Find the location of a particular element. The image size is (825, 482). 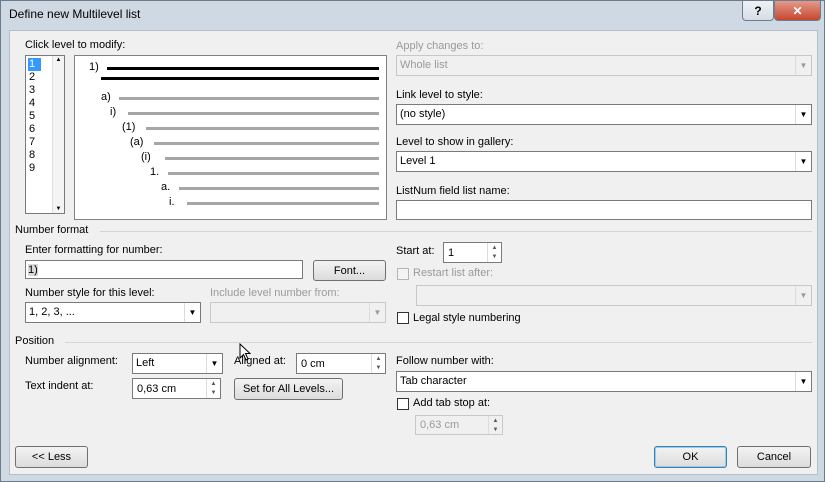

level-item-5: 5 is located at coordinates (34, 116).